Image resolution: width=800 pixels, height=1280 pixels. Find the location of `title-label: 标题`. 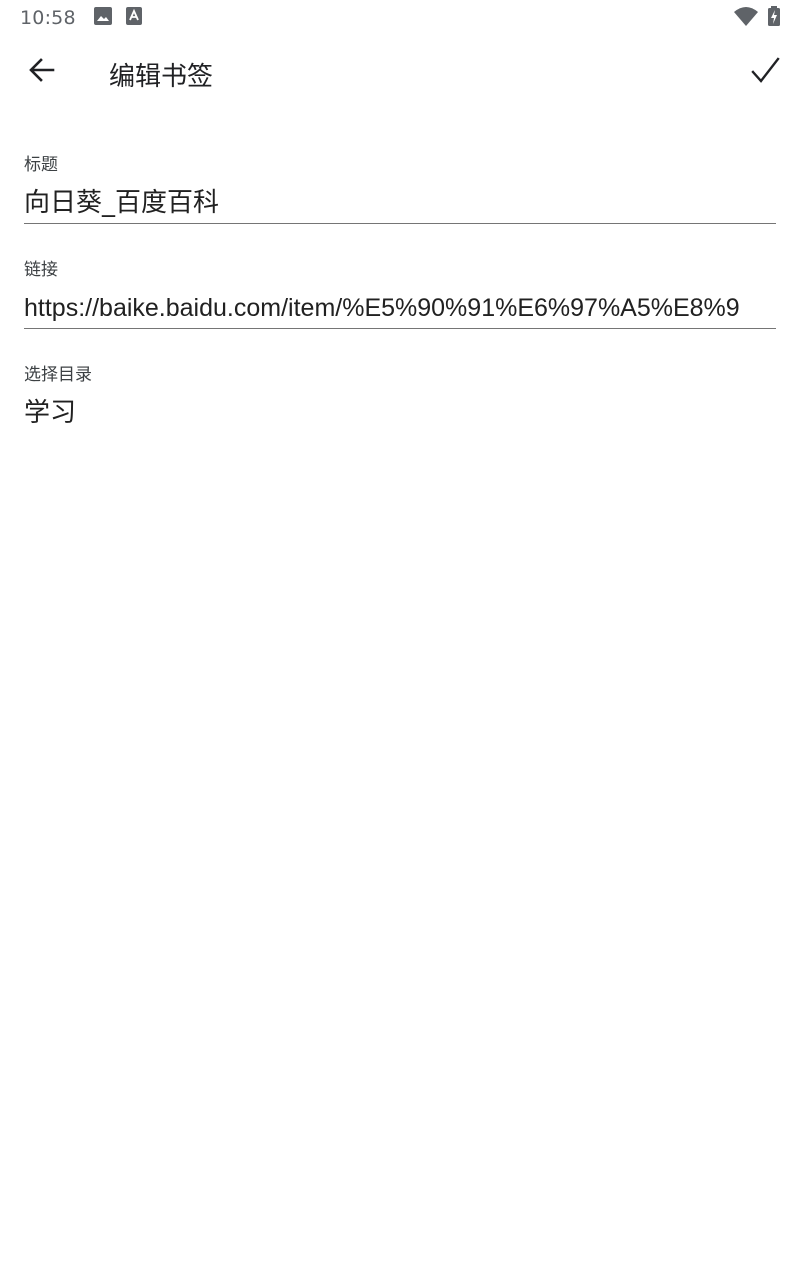

title-label: 标题 is located at coordinates (41, 165).